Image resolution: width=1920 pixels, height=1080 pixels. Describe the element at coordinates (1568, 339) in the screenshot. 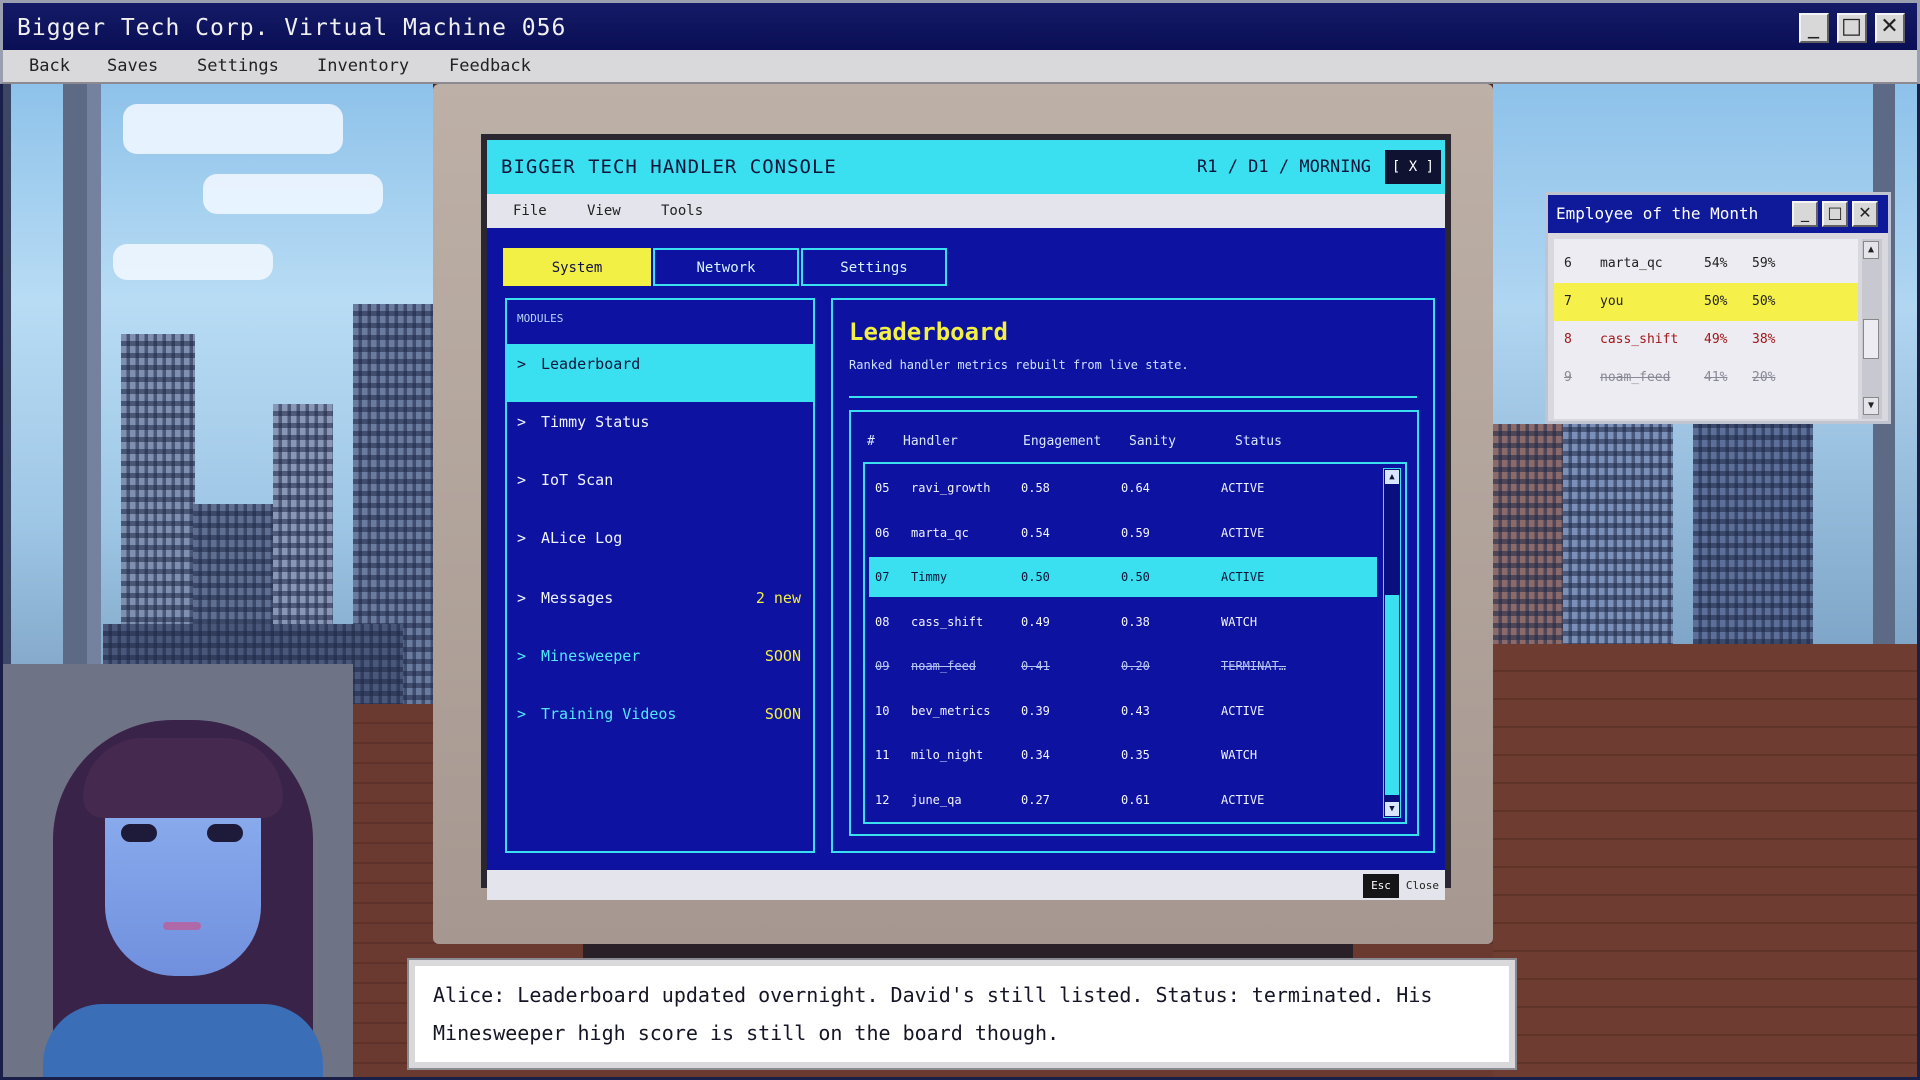

I see `eotm-cell-rank: 8` at that location.